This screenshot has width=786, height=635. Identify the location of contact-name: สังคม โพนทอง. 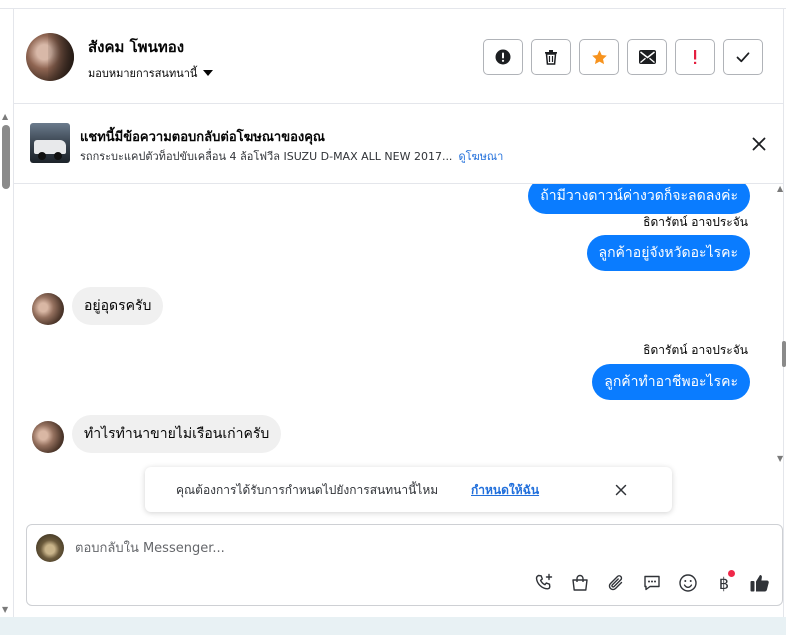
(136, 47).